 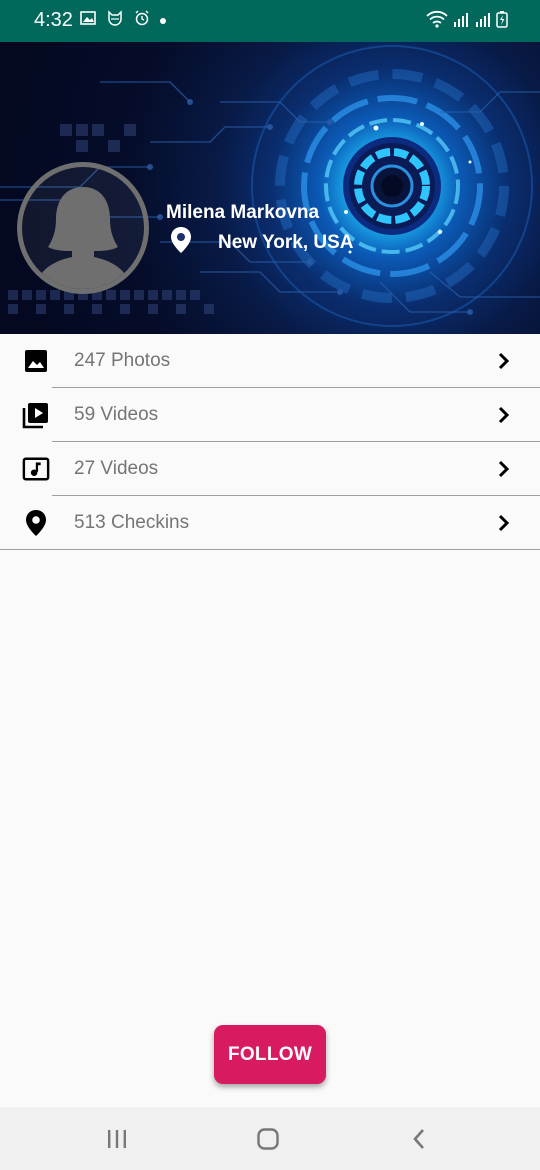 I want to click on status-left-icons, so click(x=123, y=20).